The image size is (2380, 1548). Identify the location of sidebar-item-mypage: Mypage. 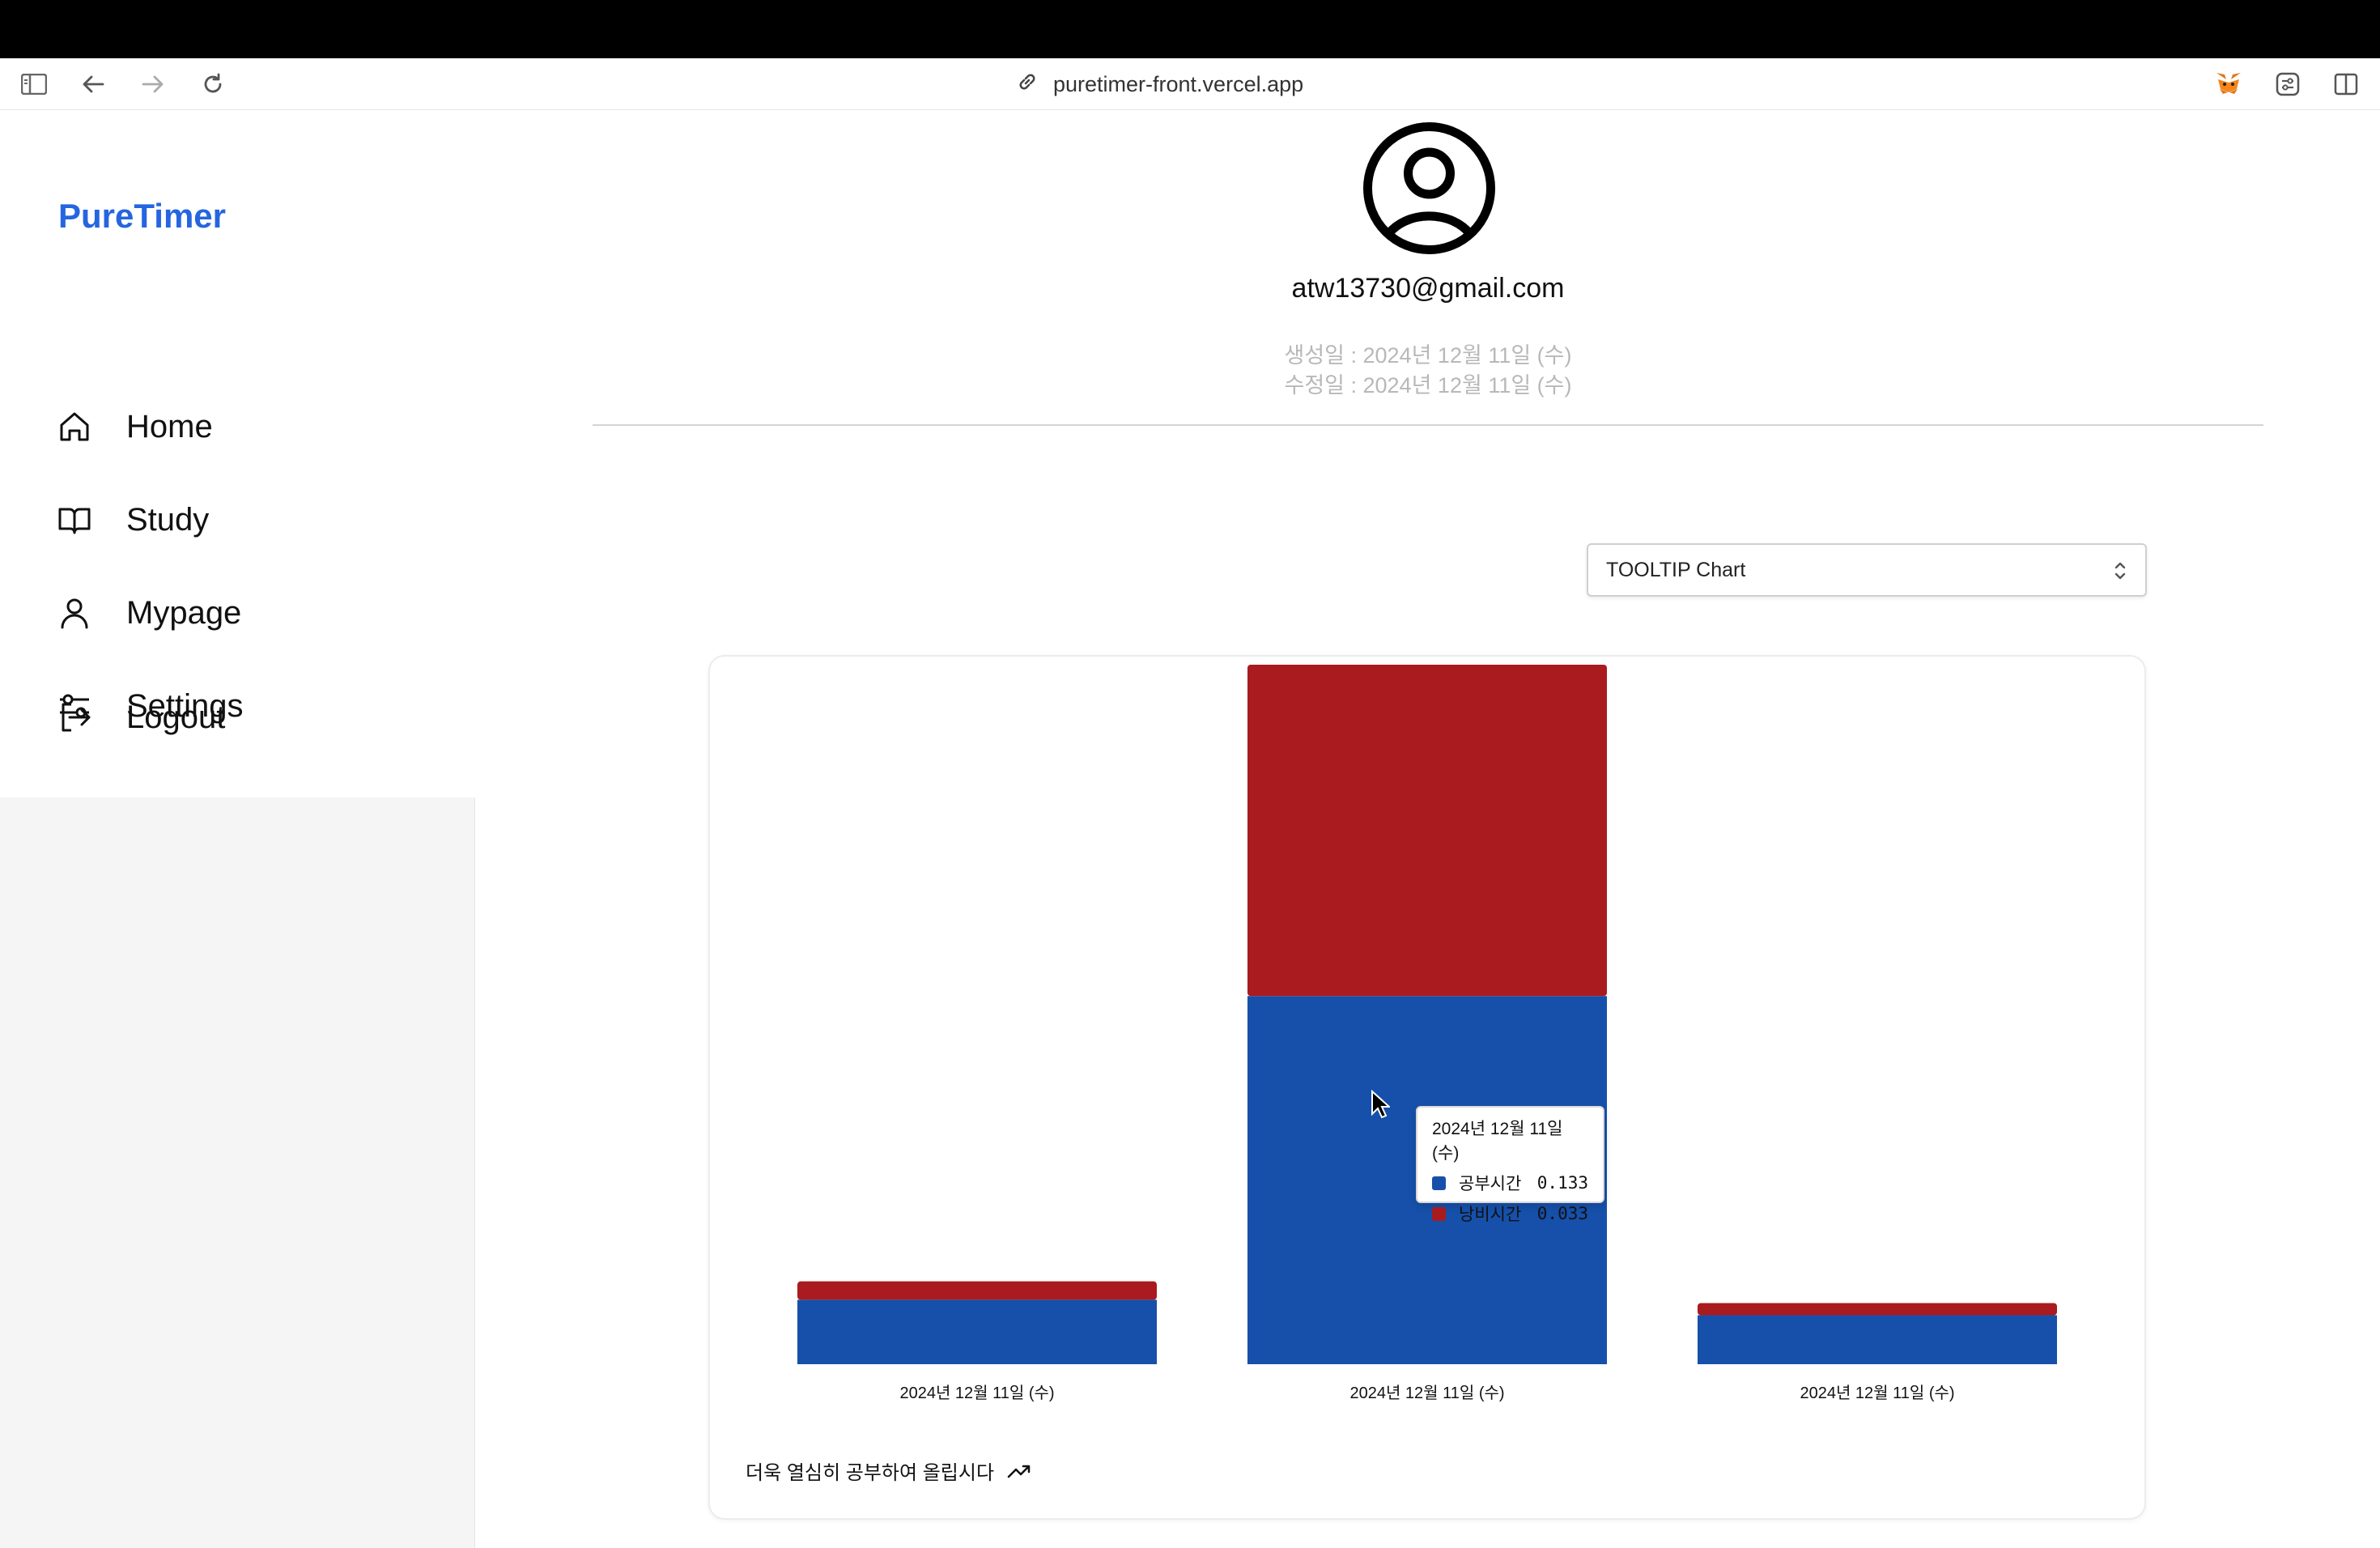
(149, 613).